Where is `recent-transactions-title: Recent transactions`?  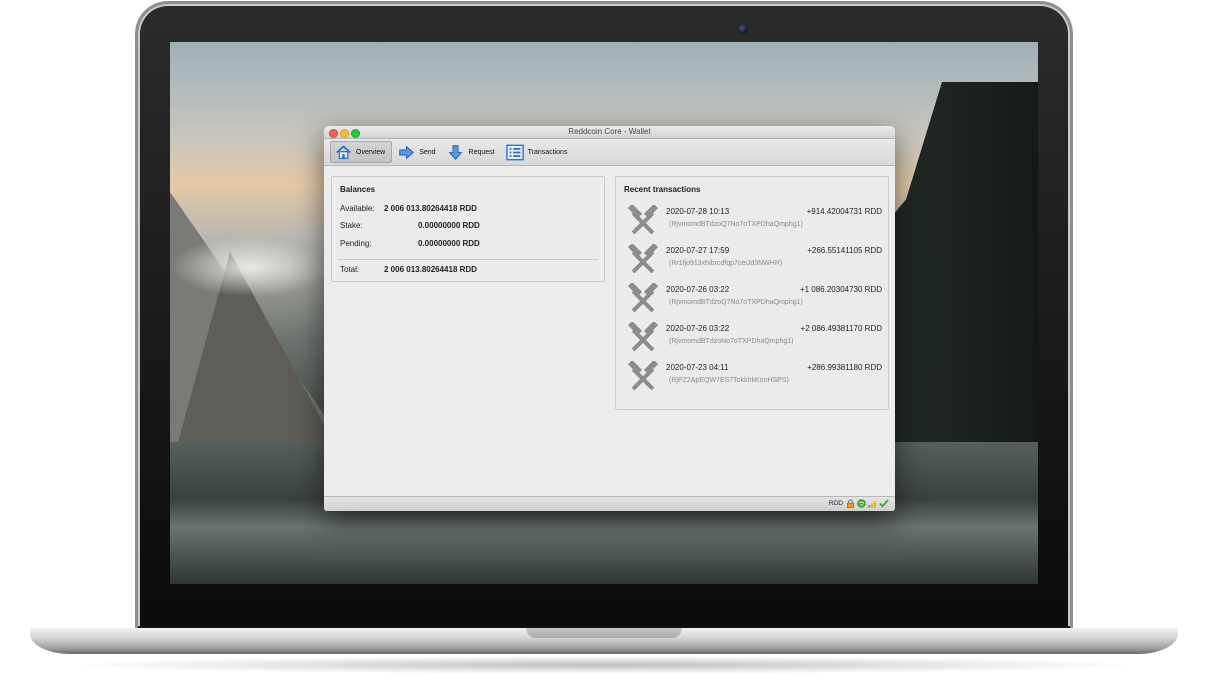
recent-transactions-title: Recent transactions is located at coordinates (662, 189).